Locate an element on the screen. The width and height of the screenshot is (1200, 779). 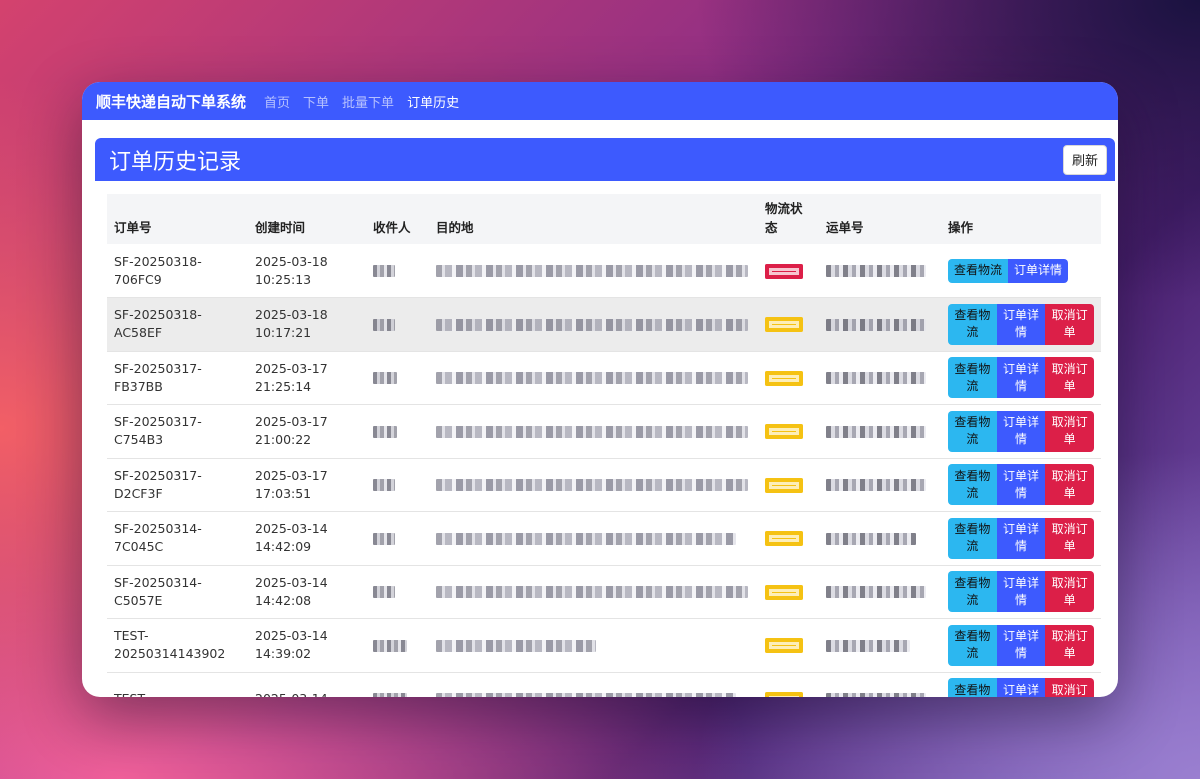
card-header: 订单历史记录 刷新 is located at coordinates (605, 159).